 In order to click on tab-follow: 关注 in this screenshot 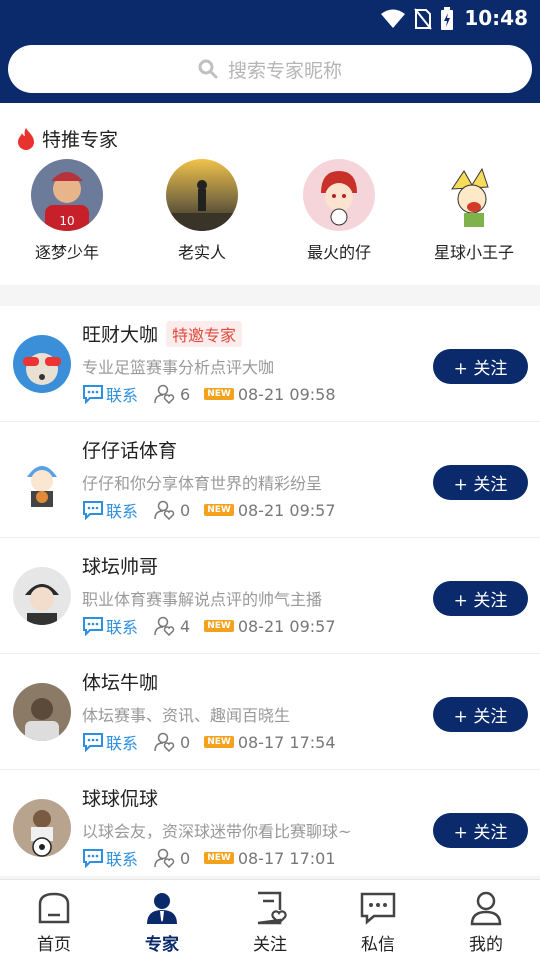, I will do `click(270, 920)`.